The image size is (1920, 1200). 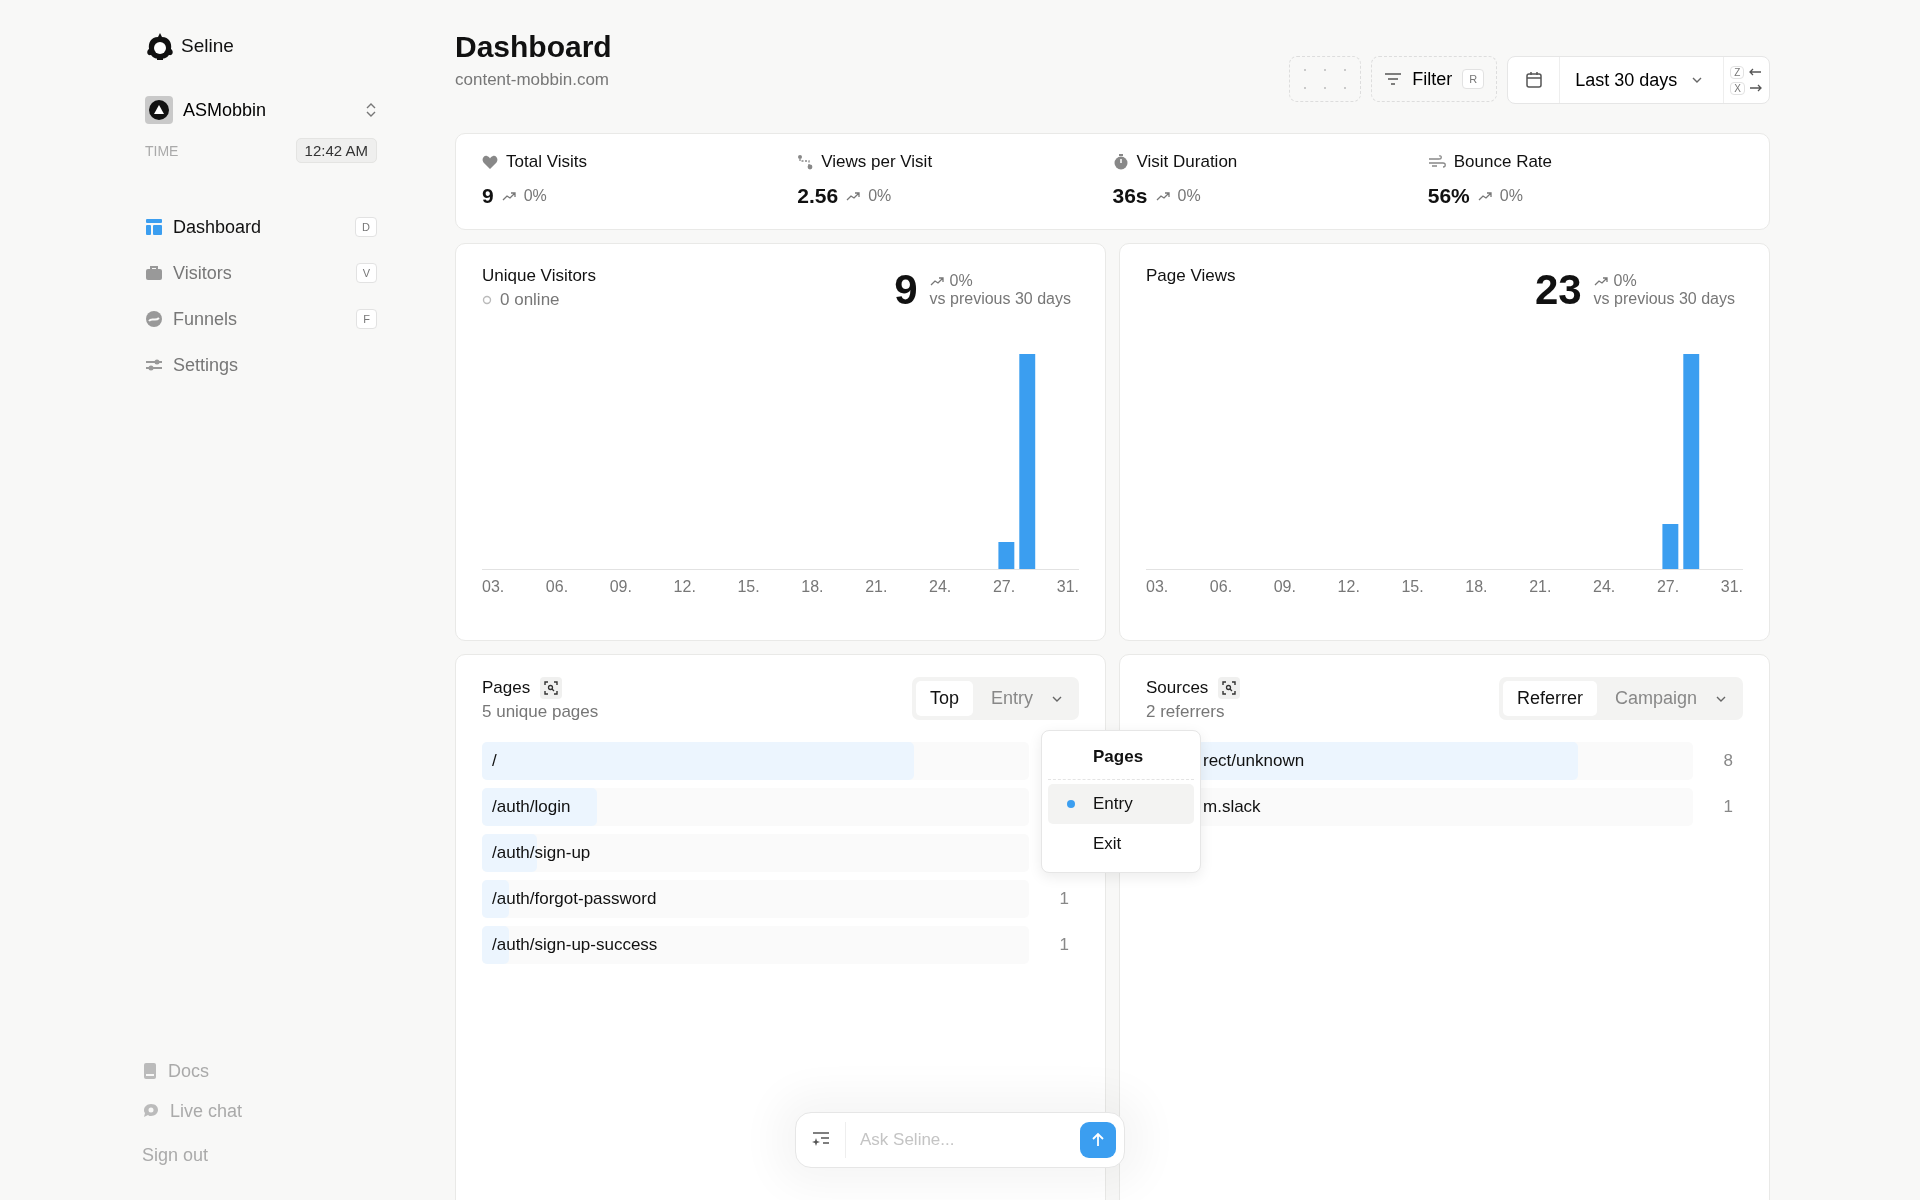 What do you see at coordinates (154, 319) in the screenshot?
I see `funnel-circle-icon` at bounding box center [154, 319].